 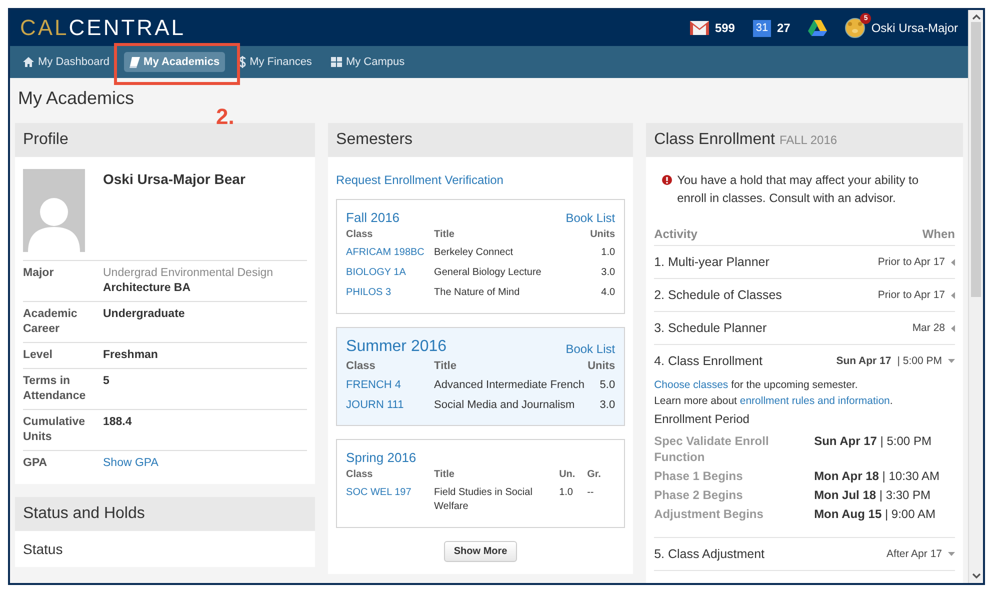 I want to click on activity-row: 5. Class Adjustment After Apr 17, so click(x=804, y=554).